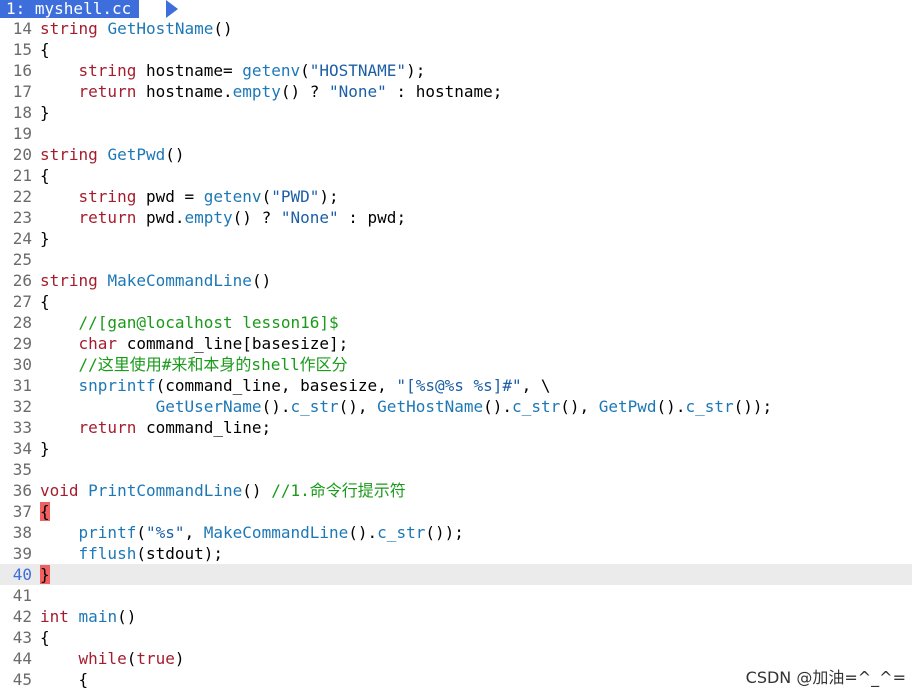  I want to click on code-line: 34}, so click(456, 448).